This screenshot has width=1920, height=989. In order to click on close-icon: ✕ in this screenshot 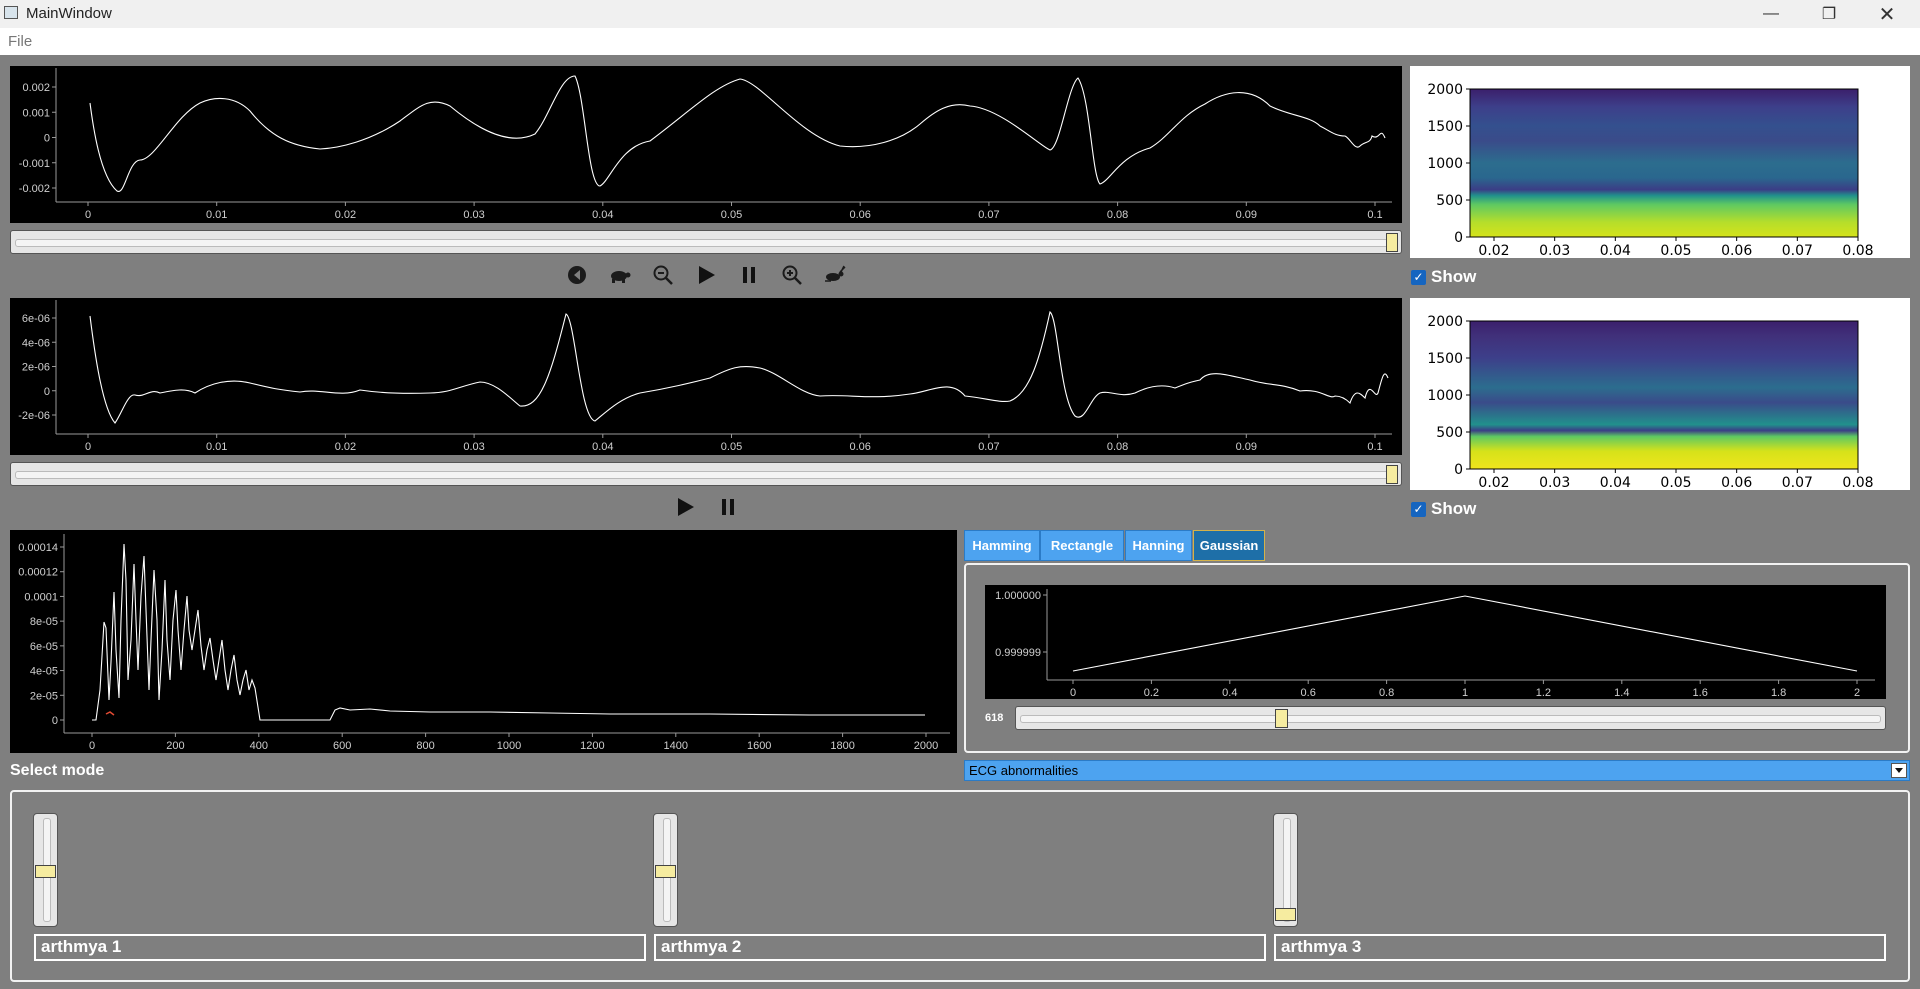, I will do `click(1887, 14)`.